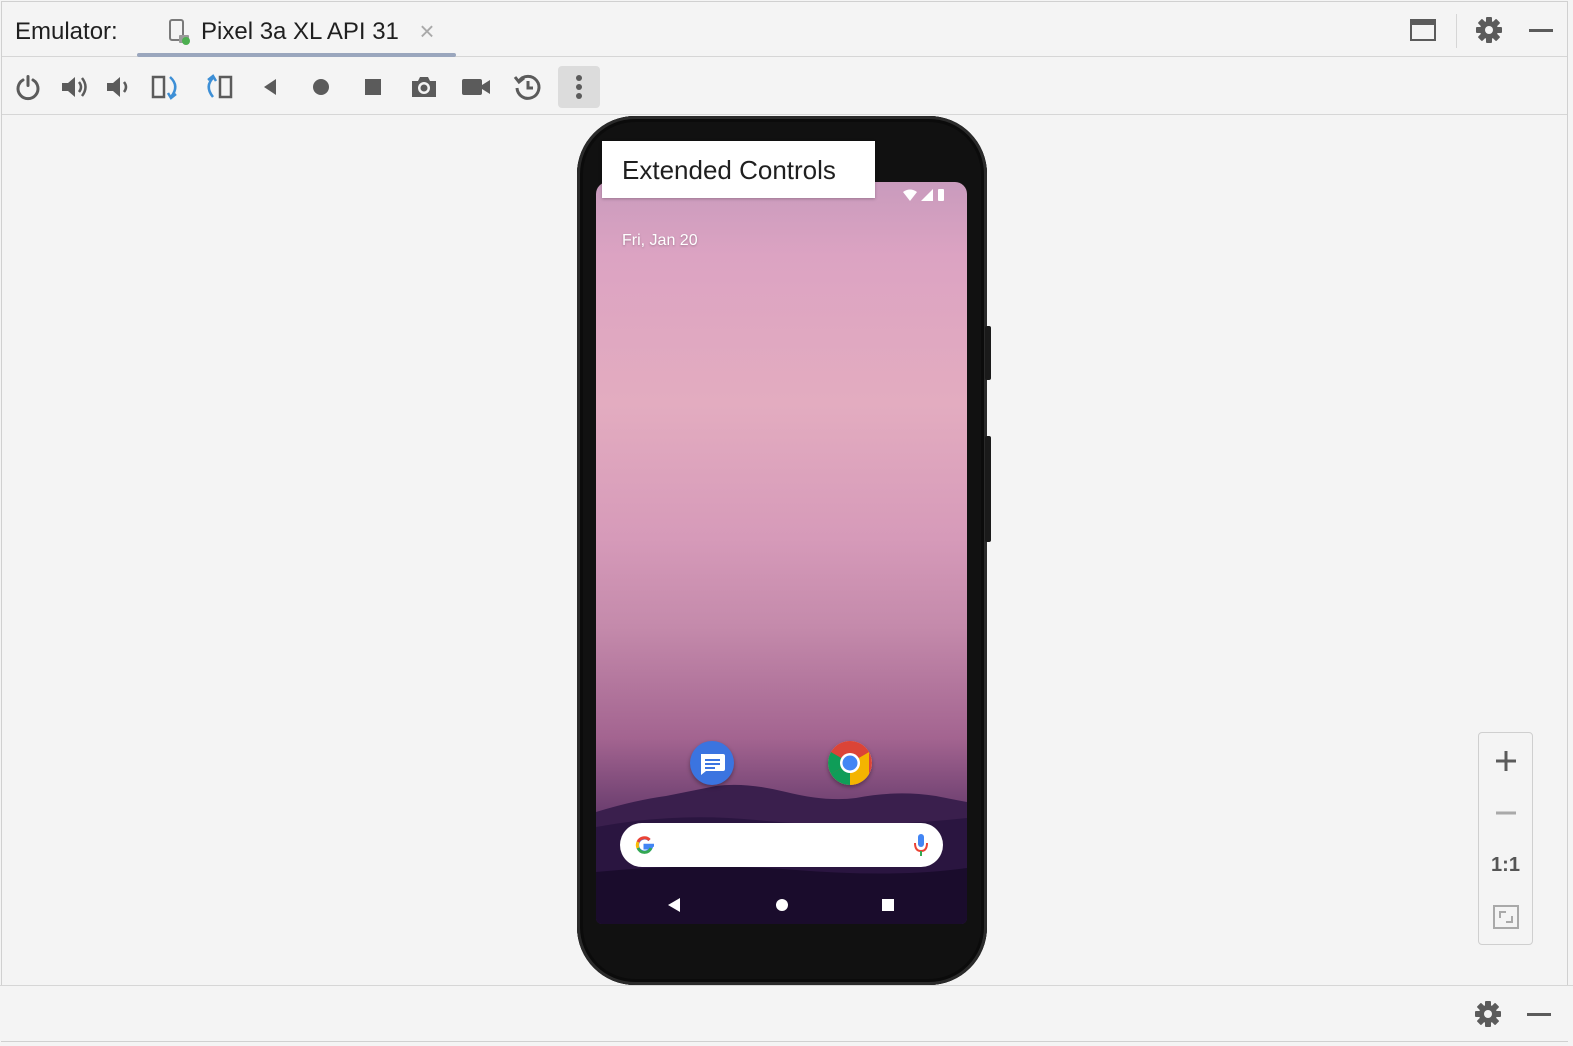 This screenshot has width=1573, height=1046. What do you see at coordinates (579, 87) in the screenshot?
I see `more-options-icon` at bounding box center [579, 87].